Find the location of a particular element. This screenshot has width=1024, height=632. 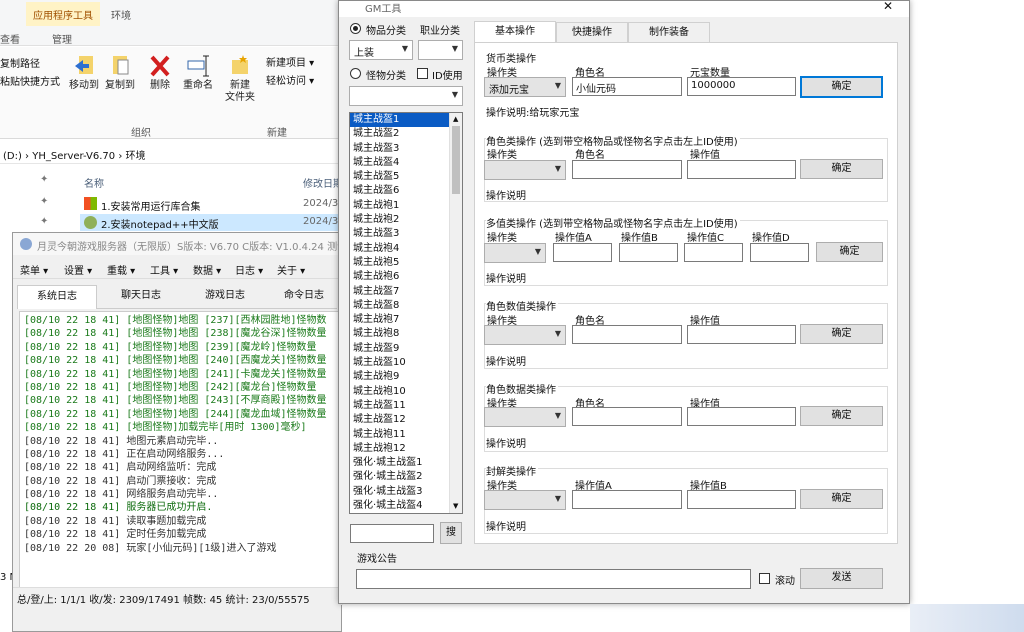

ban-value-b-input is located at coordinates (741, 499).